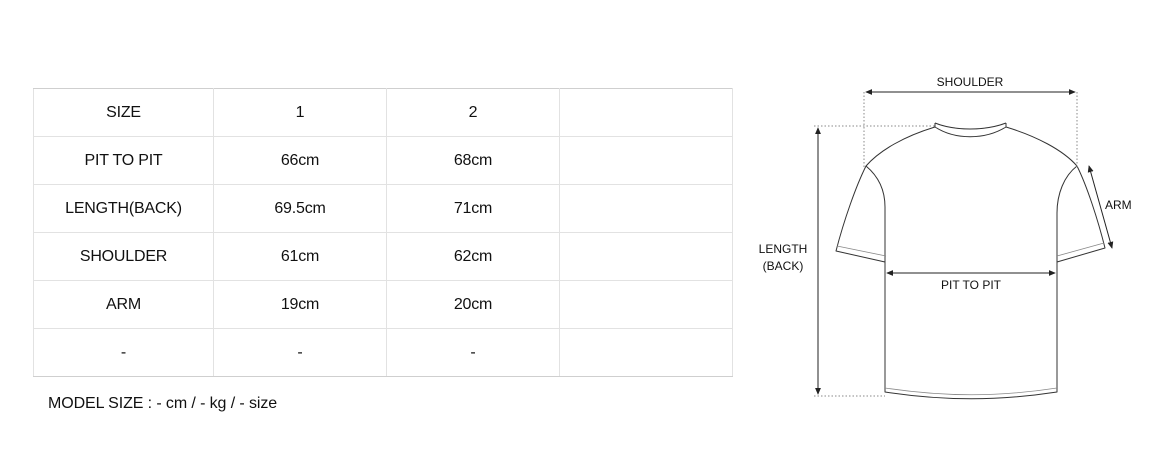 The width and height of the screenshot is (1166, 454). Describe the element at coordinates (123, 208) in the screenshot. I see `table-cell: LENGTH(BACK)` at that location.